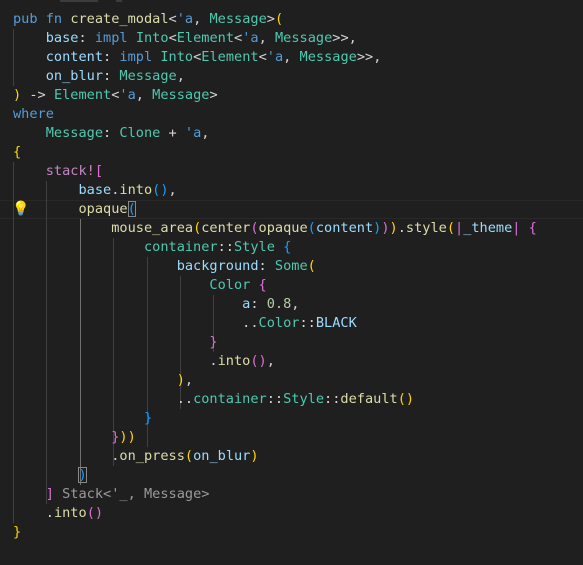 This screenshot has width=583, height=565. Describe the element at coordinates (185, 323) in the screenshot. I see `code-line: ..Color::BLACK` at that location.